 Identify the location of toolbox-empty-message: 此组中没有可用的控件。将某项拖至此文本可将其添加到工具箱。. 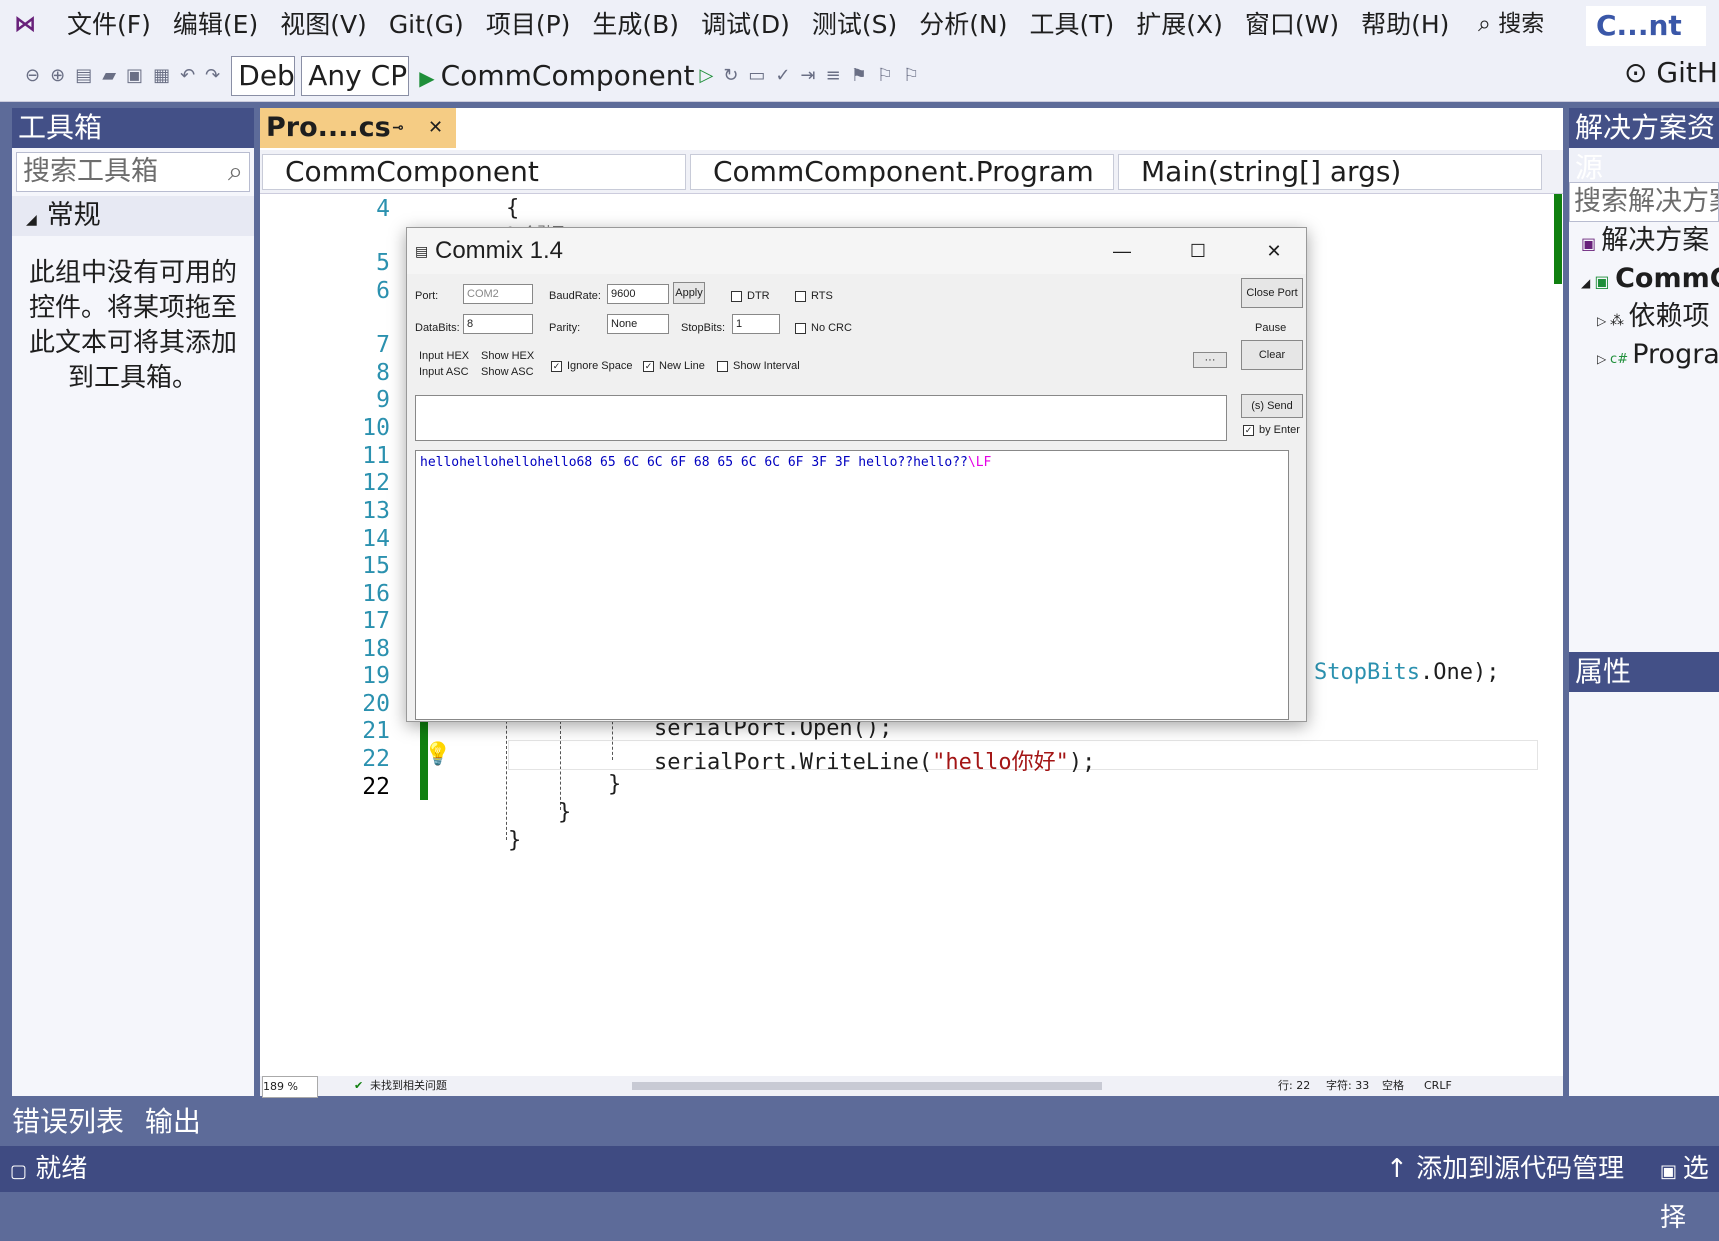
(132, 325).